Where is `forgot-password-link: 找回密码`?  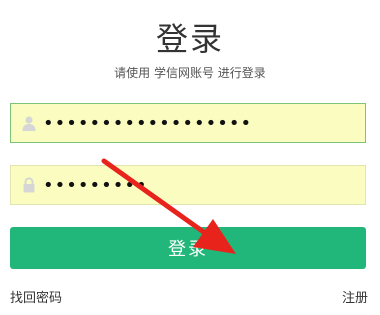
forgot-password-link: 找回密码 is located at coordinates (36, 296).